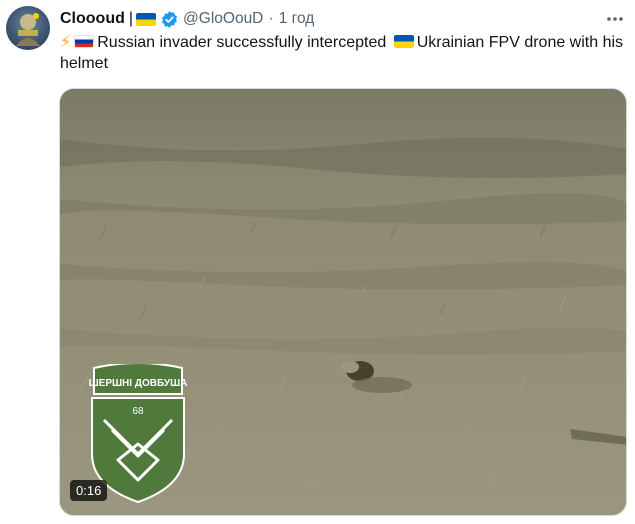  What do you see at coordinates (92, 19) in the screenshot?
I see `author-name: Cloooud` at bounding box center [92, 19].